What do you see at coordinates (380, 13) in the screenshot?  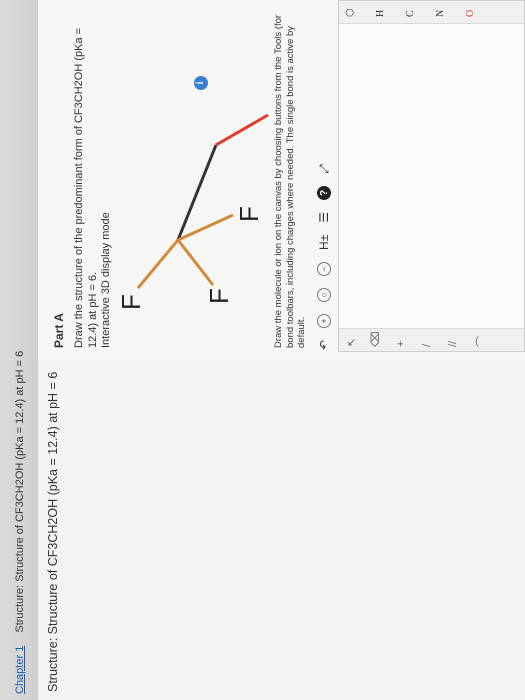 I see `element-h-button: H` at bounding box center [380, 13].